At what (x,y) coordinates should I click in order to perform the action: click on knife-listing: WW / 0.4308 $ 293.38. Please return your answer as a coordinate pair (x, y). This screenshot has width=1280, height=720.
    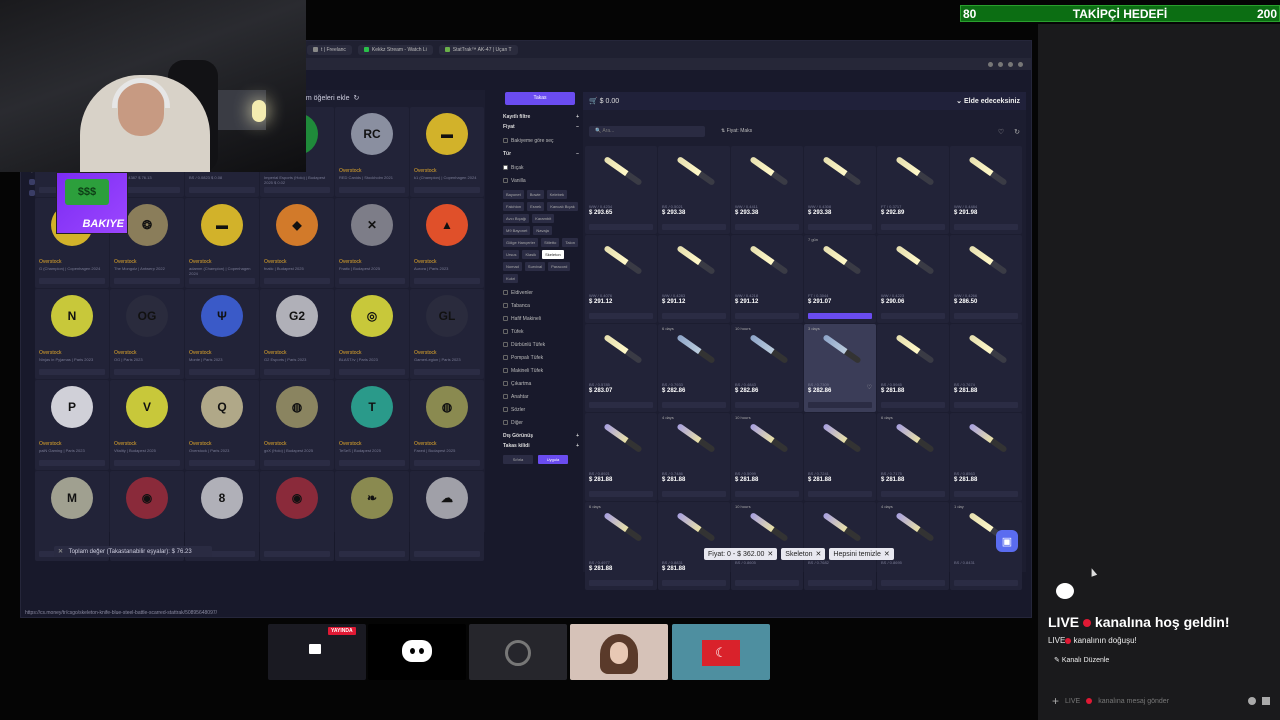
    Looking at the image, I should click on (840, 190).